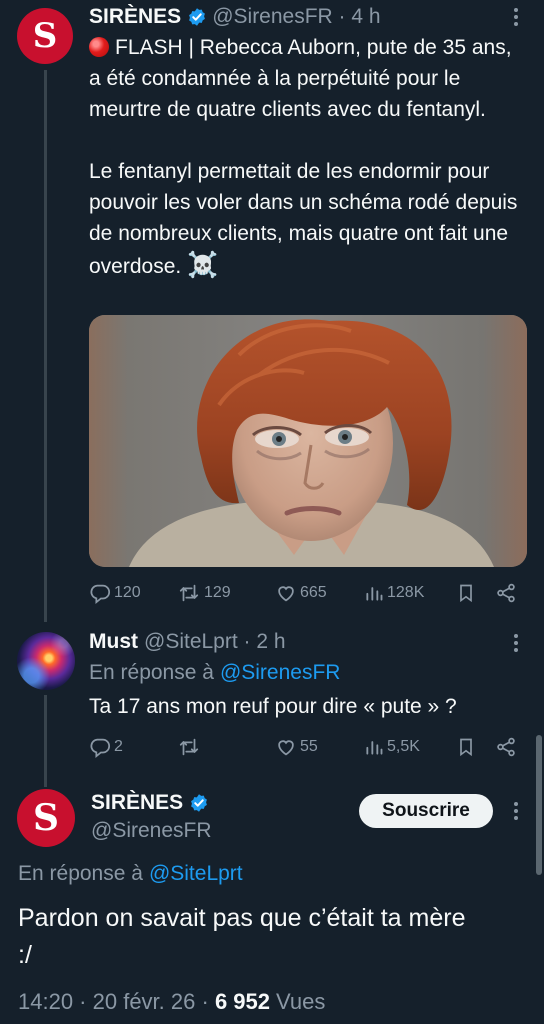 This screenshot has width=544, height=1024. What do you see at coordinates (144, 1002) in the screenshot?
I see `tweet-date: 20 févr. 26` at bounding box center [144, 1002].